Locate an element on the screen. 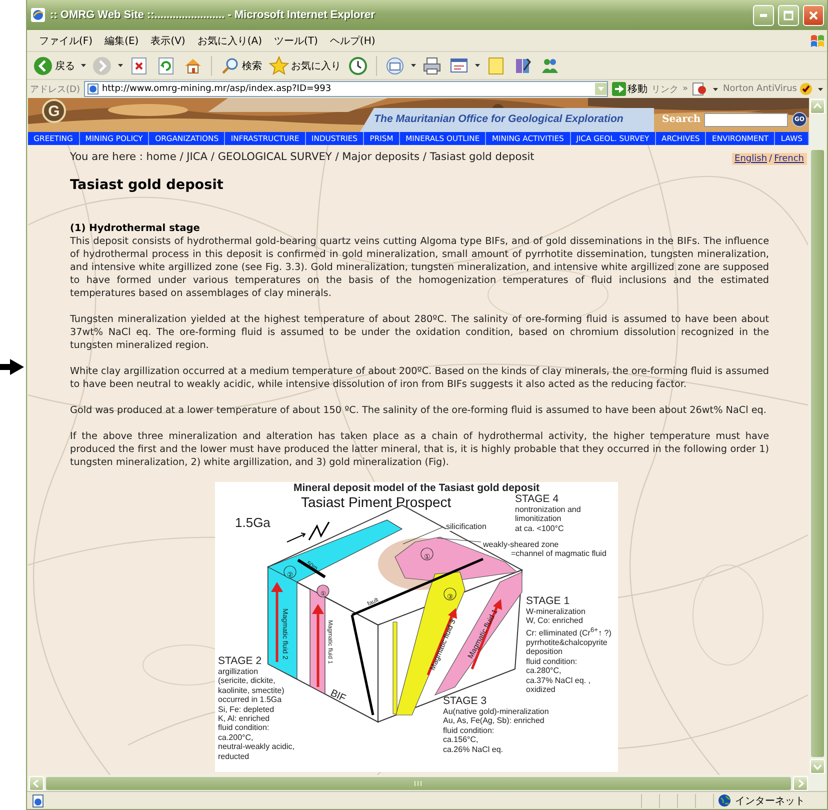 The image size is (828, 810). section-heading: (1) Hydrothermal stage is located at coordinates (135, 228).